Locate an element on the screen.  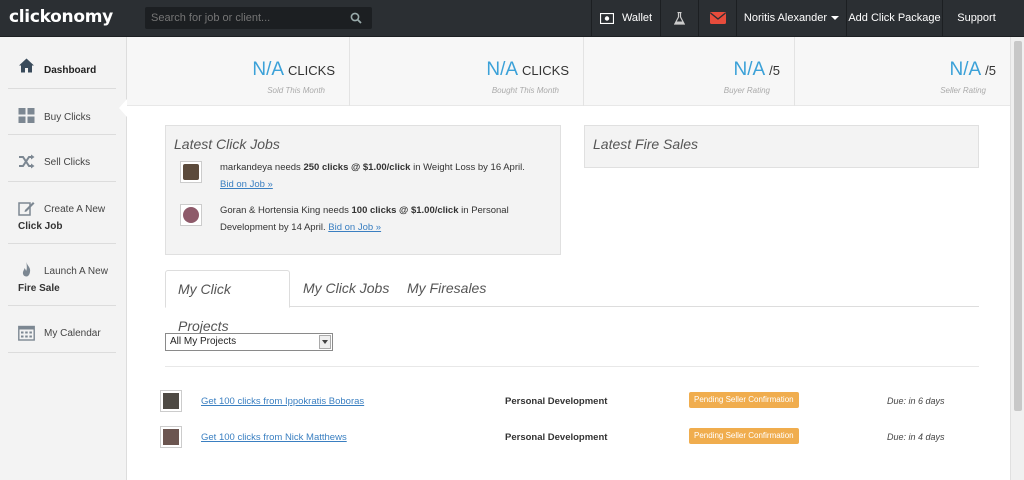
latest-fire-sales-panel: Latest Fire Sales is located at coordinates (781, 146).